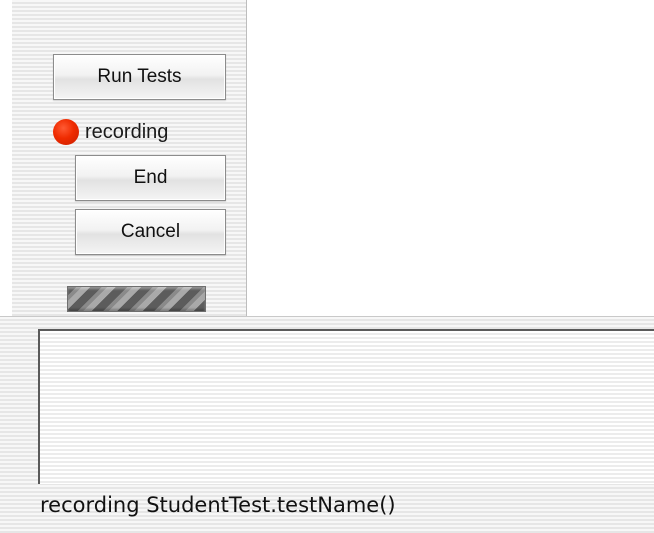 Image resolution: width=654 pixels, height=533 pixels. I want to click on recording-indicator: recording, so click(110, 132).